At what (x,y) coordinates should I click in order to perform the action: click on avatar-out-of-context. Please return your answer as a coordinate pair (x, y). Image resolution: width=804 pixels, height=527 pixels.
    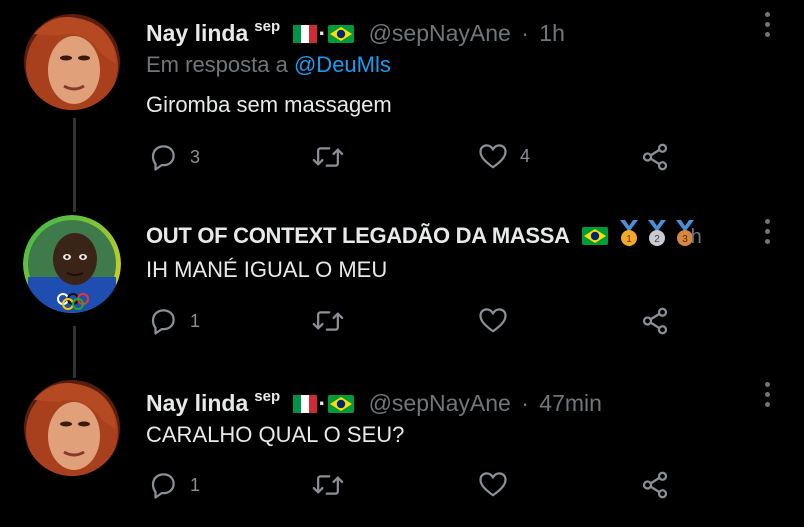
    Looking at the image, I should click on (72, 264).